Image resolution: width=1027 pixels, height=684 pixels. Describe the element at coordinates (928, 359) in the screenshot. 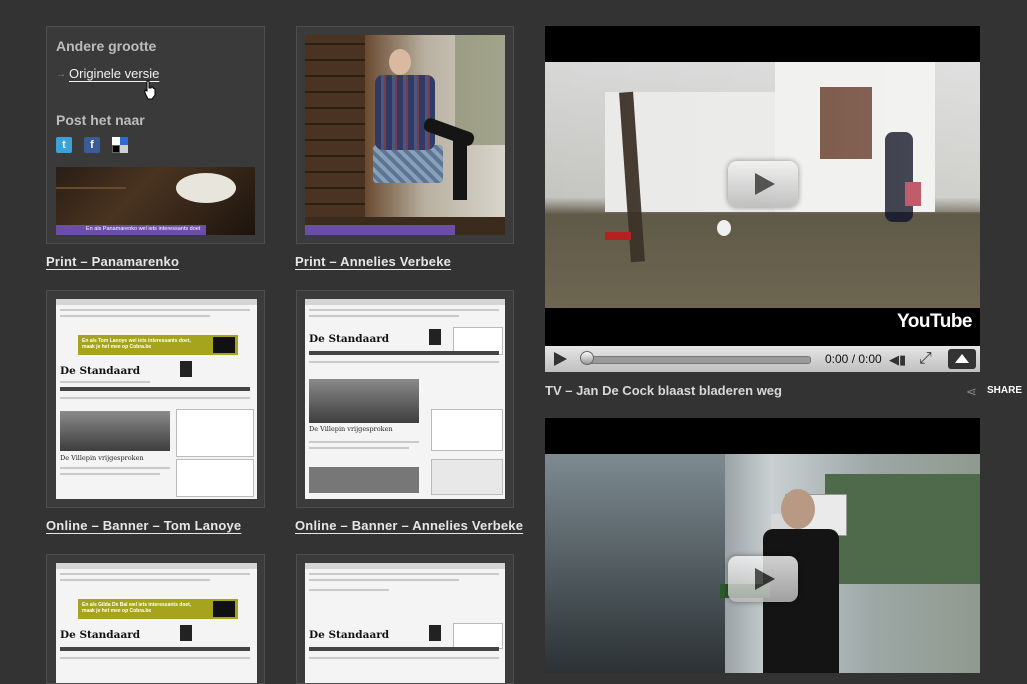

I see `fullscreen-icon: ⤢` at that location.